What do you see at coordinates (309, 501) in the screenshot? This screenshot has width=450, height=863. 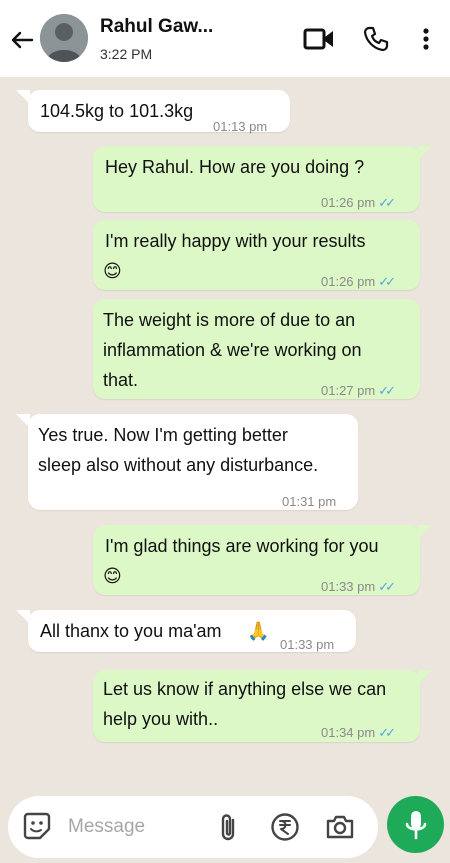 I see `message-time: 01:31 pm` at bounding box center [309, 501].